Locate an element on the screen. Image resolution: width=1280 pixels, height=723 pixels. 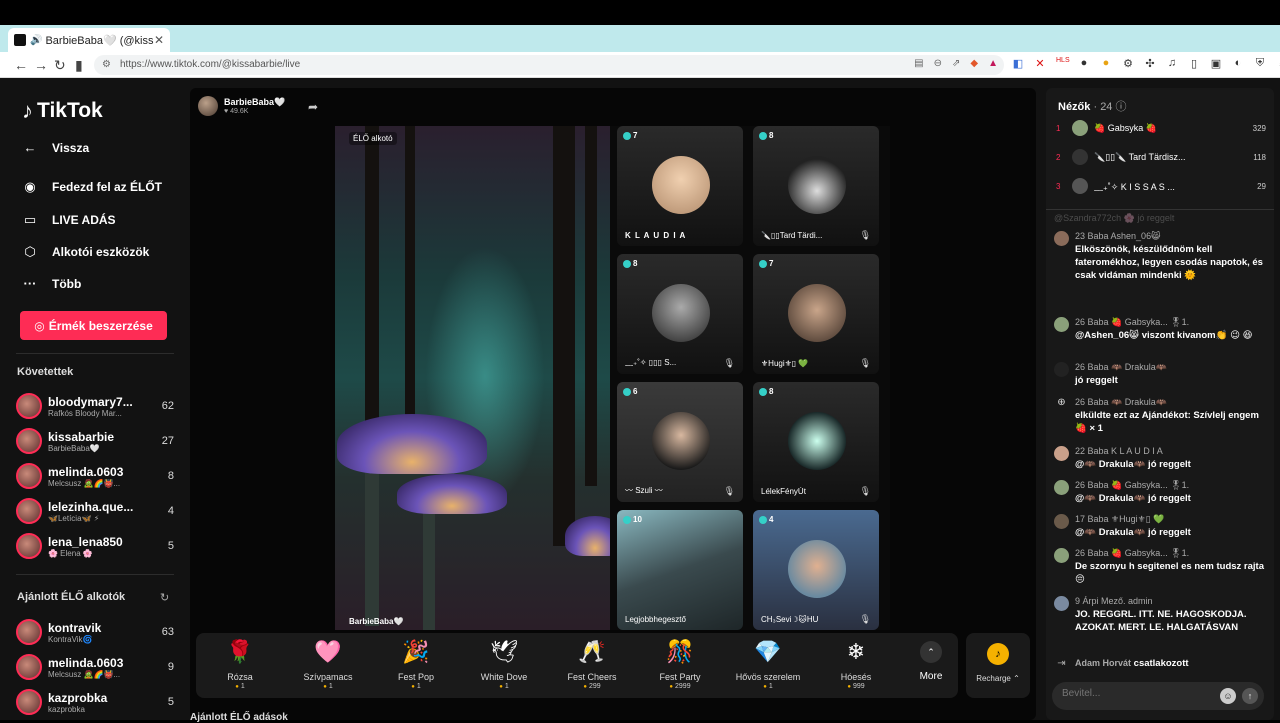
send-icon: ↑ is located at coordinates (1250, 696).